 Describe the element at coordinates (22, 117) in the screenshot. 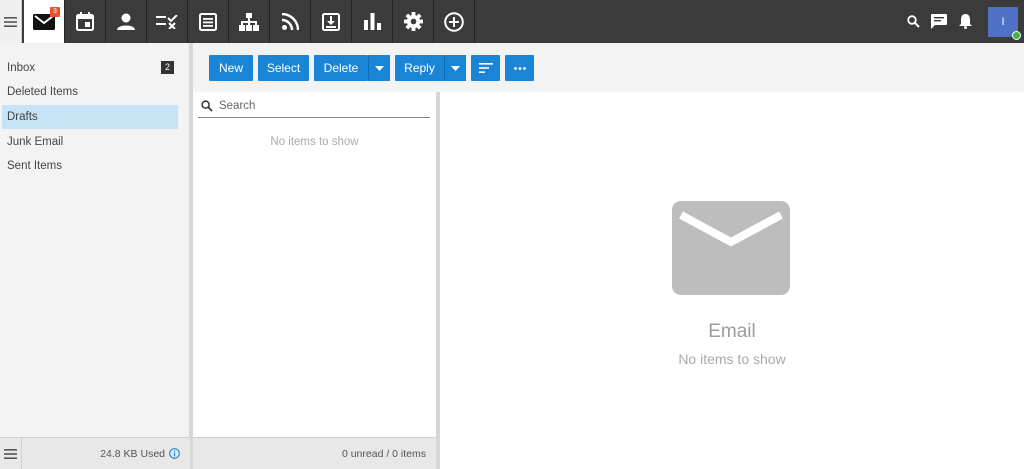

I see `folder-label: Drafts` at that location.